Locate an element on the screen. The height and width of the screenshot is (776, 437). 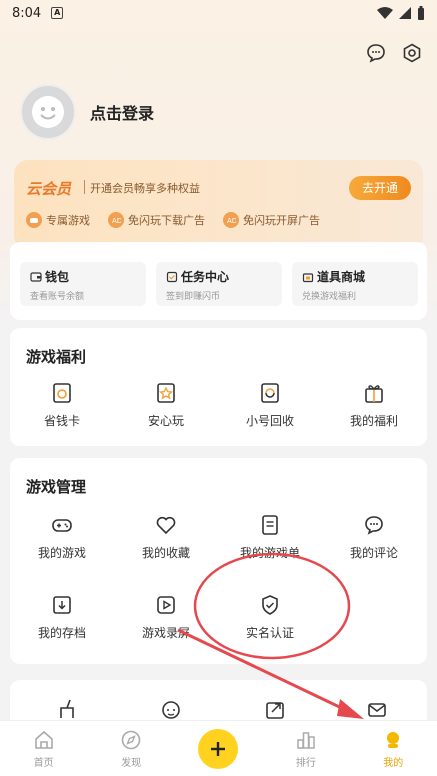
task-center-item: 任务中心 签到即赚闪币 is located at coordinates (219, 284).